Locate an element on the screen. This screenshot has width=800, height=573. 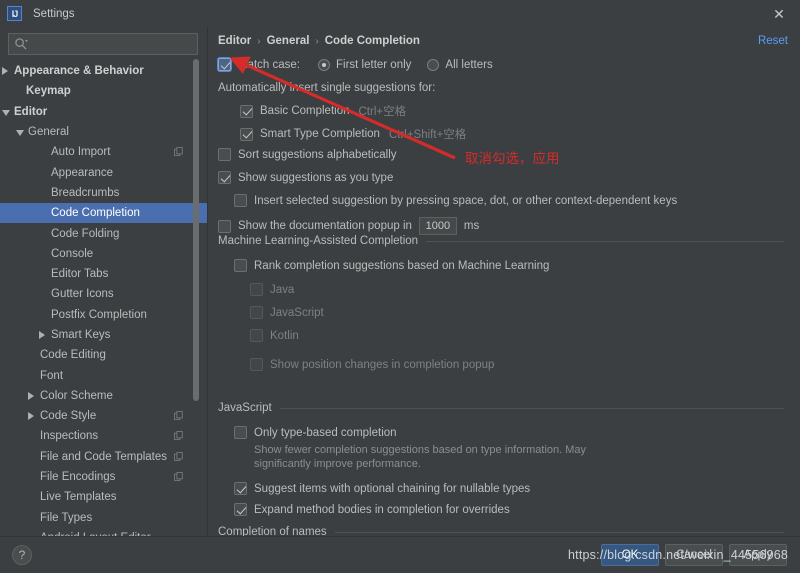
sidebar-item-appearance: Appearance is located at coordinates (103, 172).